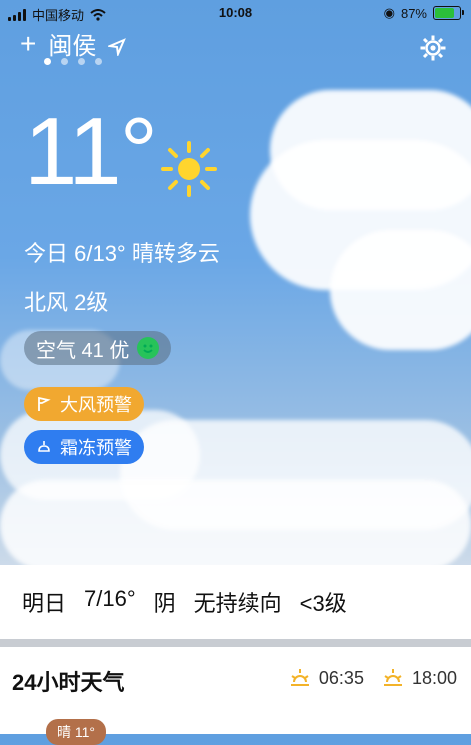  I want to click on status-bar: 中国移动 10:08 ◉ 87%, so click(235, 12).